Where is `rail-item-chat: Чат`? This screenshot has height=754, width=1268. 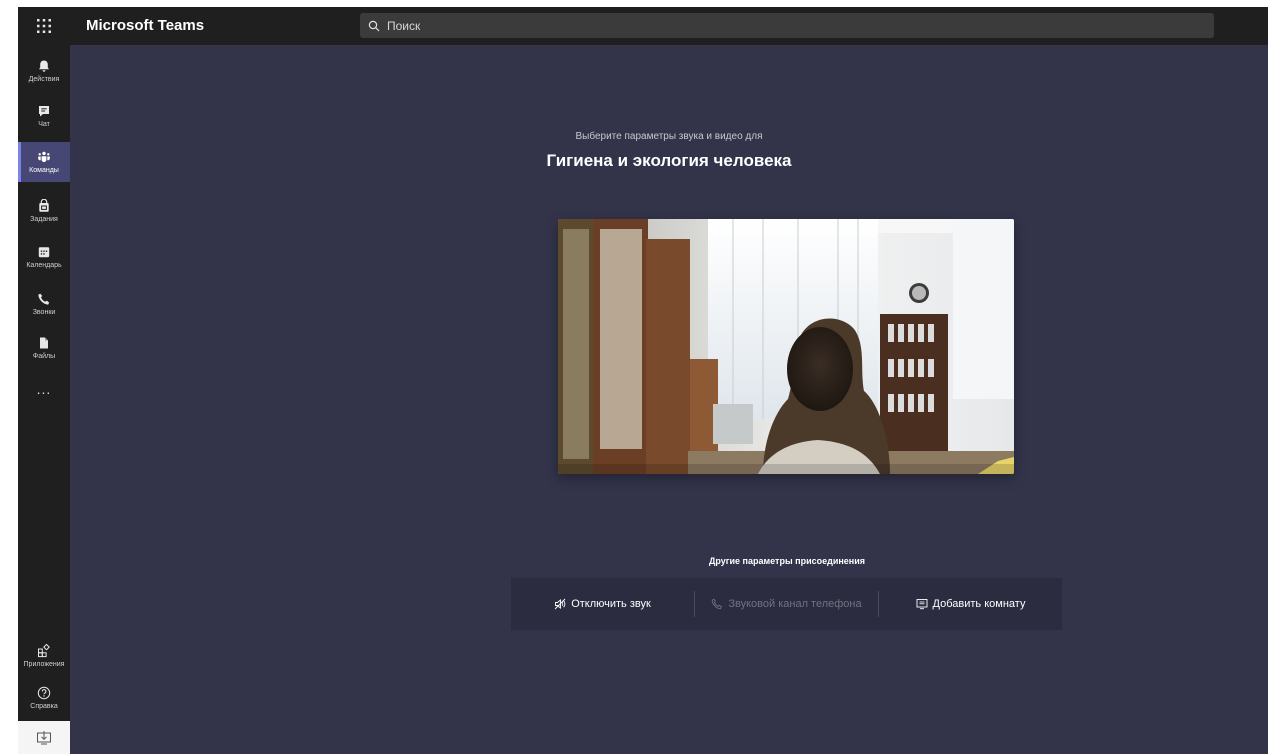 rail-item-chat: Чат is located at coordinates (44, 116).